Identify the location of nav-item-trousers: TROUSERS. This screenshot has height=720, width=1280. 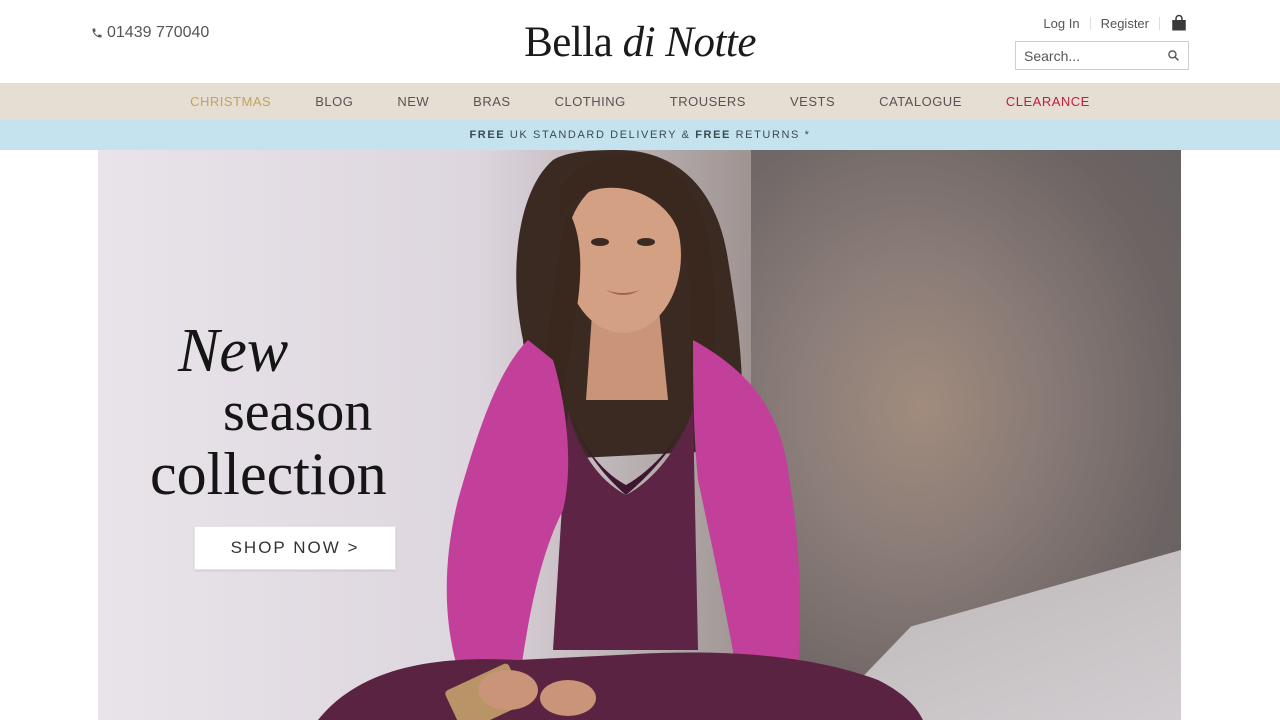
(708, 101).